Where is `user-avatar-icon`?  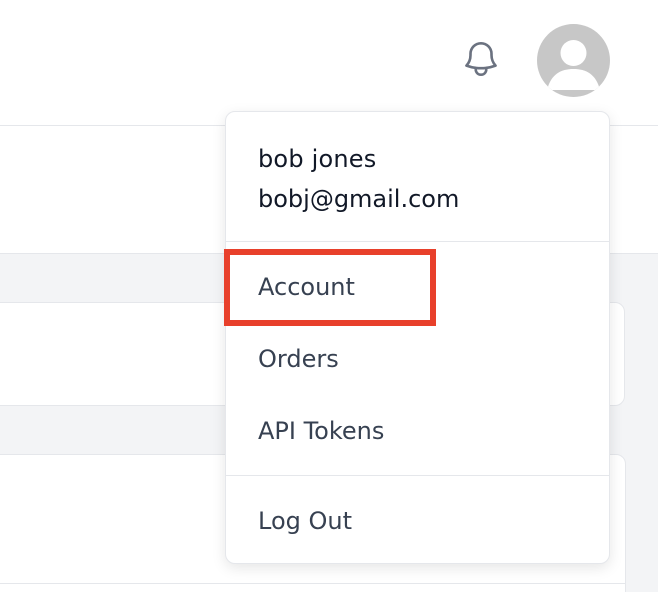 user-avatar-icon is located at coordinates (573, 65).